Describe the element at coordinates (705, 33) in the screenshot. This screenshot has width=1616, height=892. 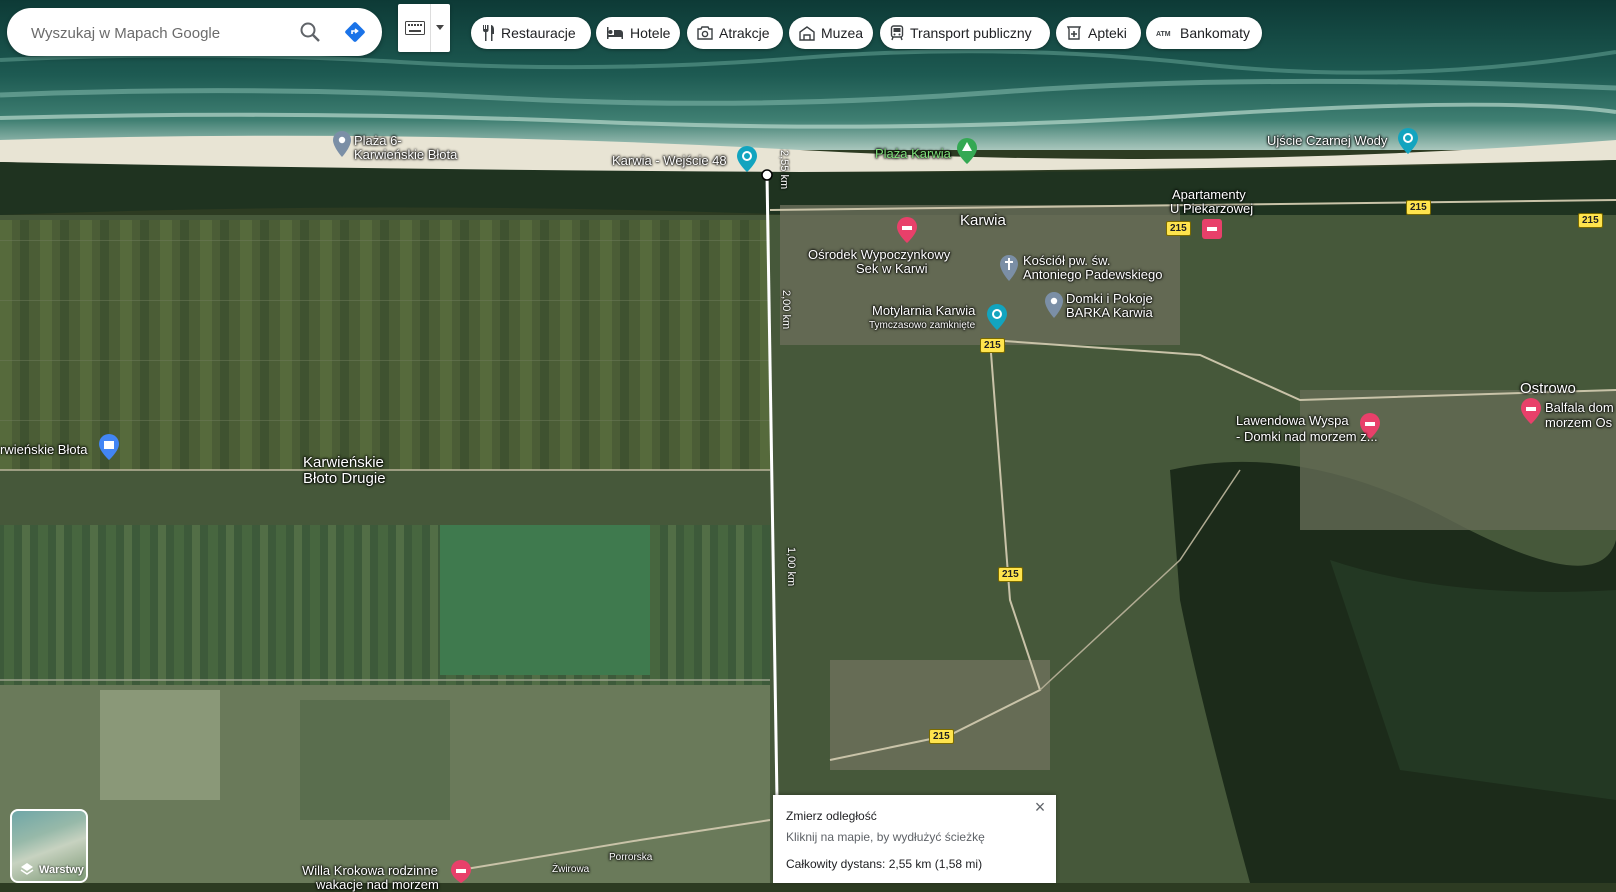
I see `camera-icon` at that location.